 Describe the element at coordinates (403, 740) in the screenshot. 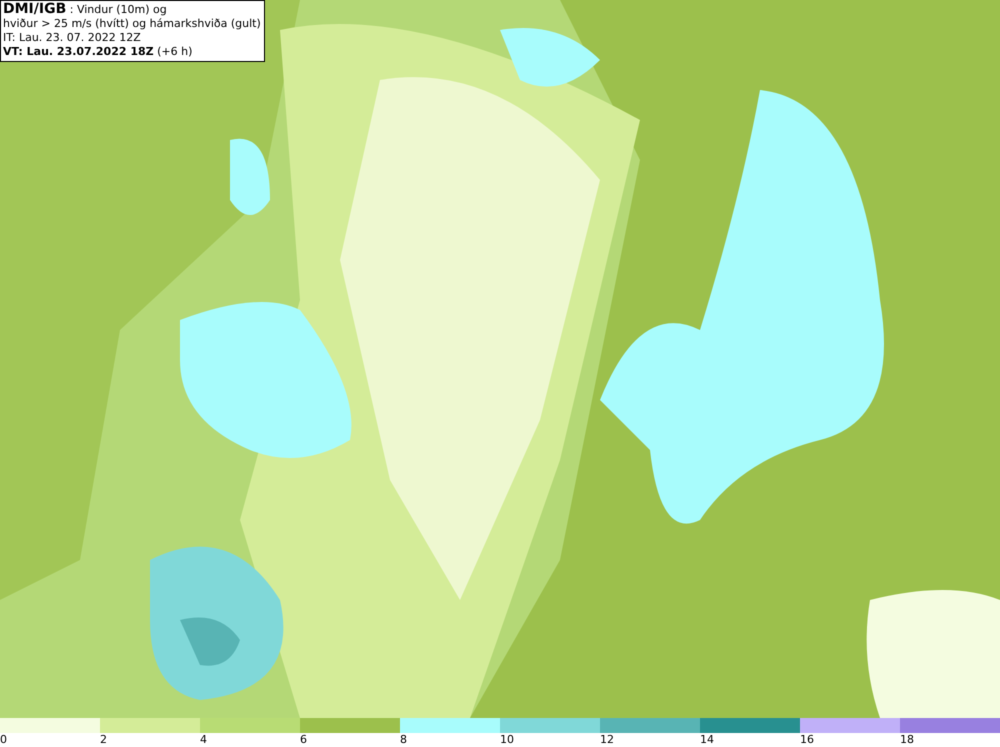

I see `legend-label: 8` at that location.